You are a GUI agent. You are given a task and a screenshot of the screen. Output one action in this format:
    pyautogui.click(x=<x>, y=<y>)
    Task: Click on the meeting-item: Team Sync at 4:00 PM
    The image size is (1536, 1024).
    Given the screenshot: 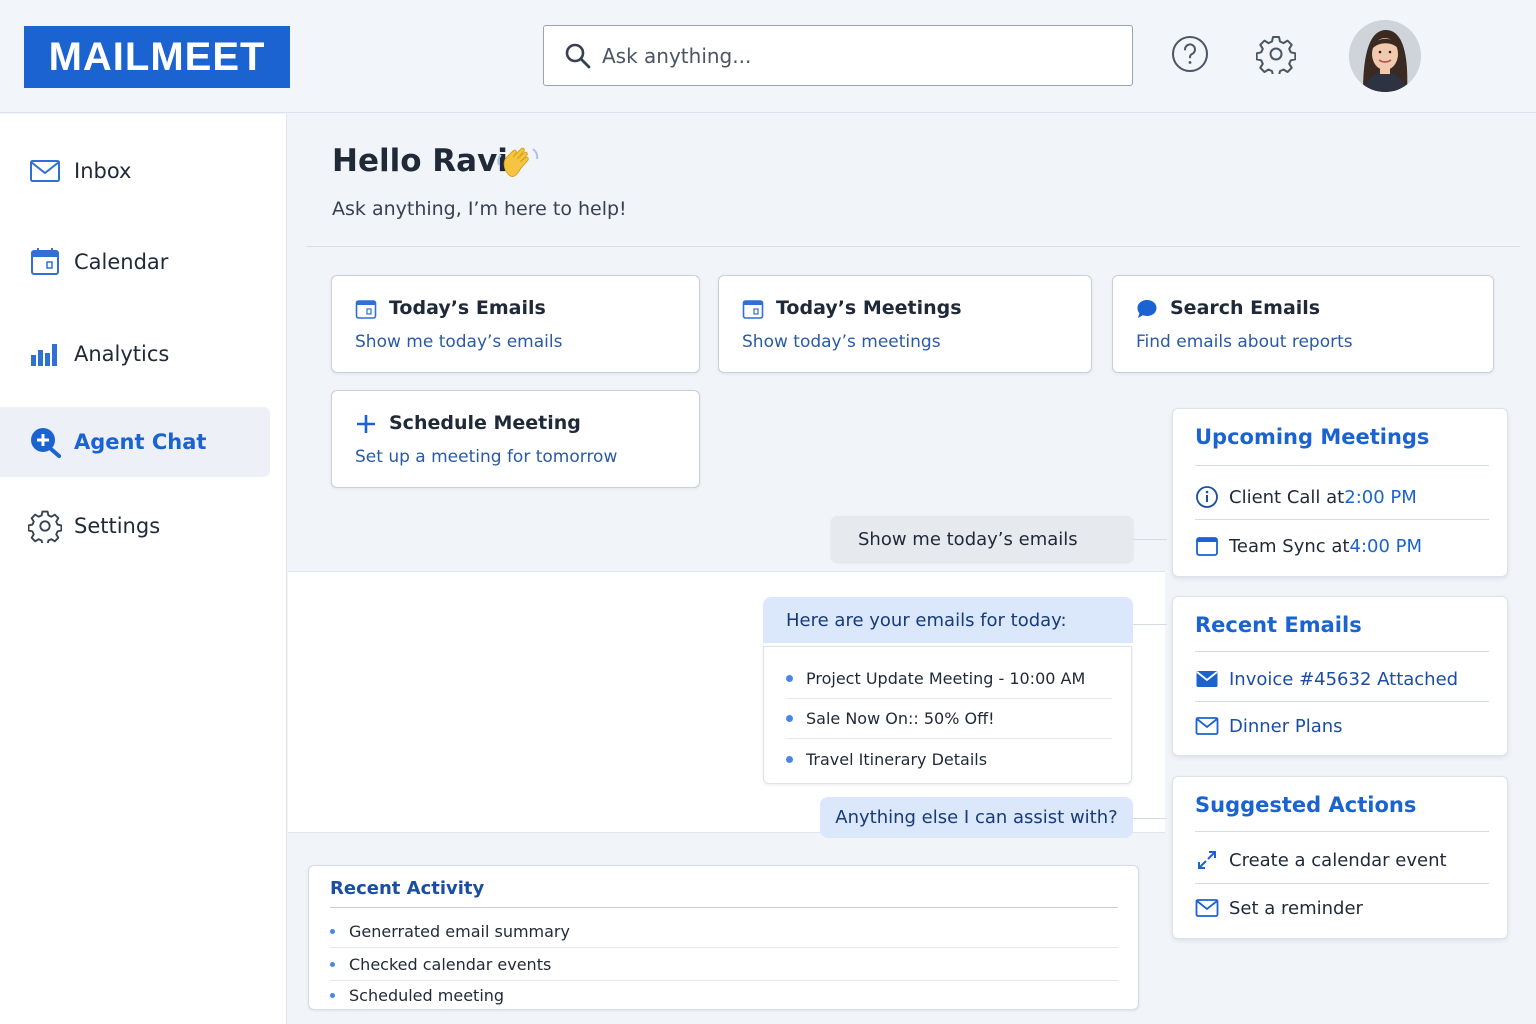 What is the action you would take?
    pyautogui.click(x=1342, y=546)
    